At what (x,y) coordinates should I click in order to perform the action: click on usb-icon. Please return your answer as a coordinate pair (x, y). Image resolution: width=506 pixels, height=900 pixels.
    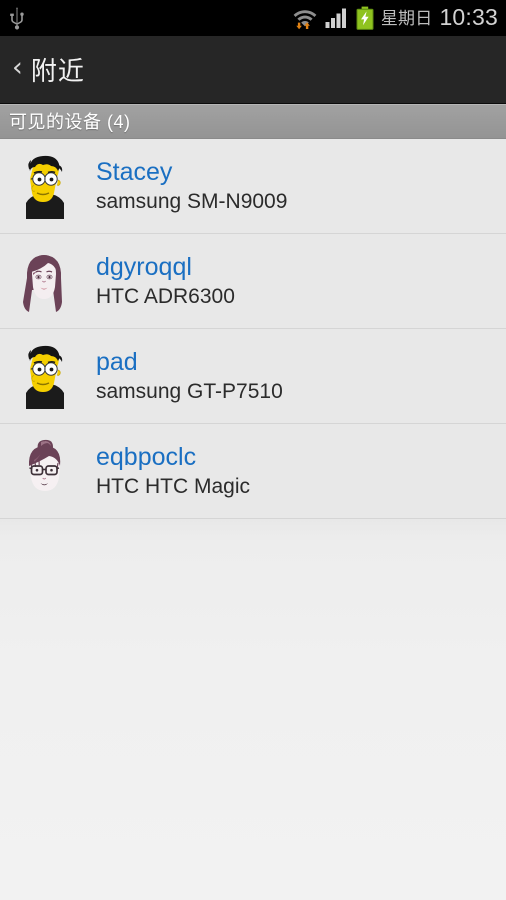
    Looking at the image, I should click on (17, 18).